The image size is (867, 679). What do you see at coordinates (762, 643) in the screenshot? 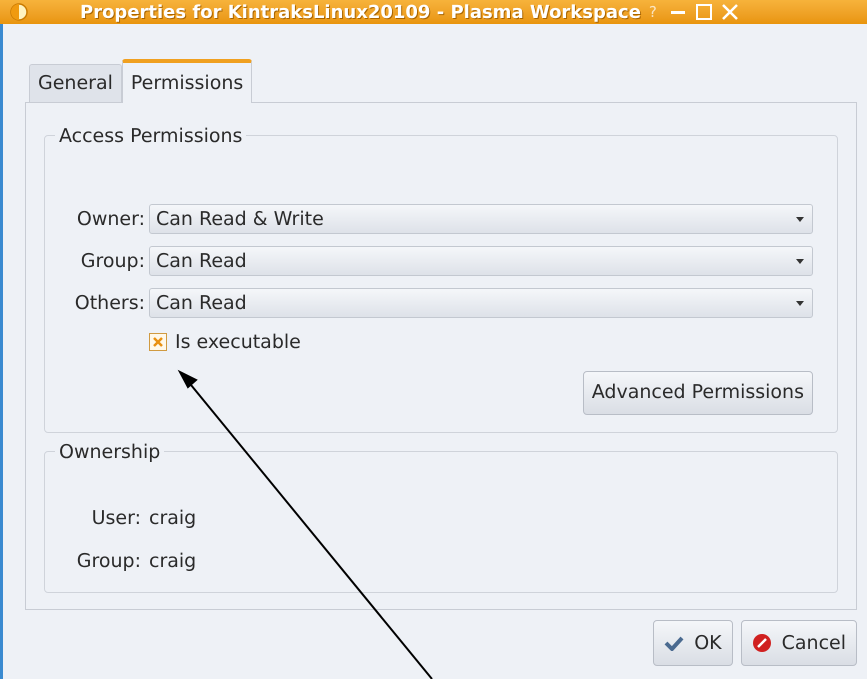
I see `cancel-icon` at bounding box center [762, 643].